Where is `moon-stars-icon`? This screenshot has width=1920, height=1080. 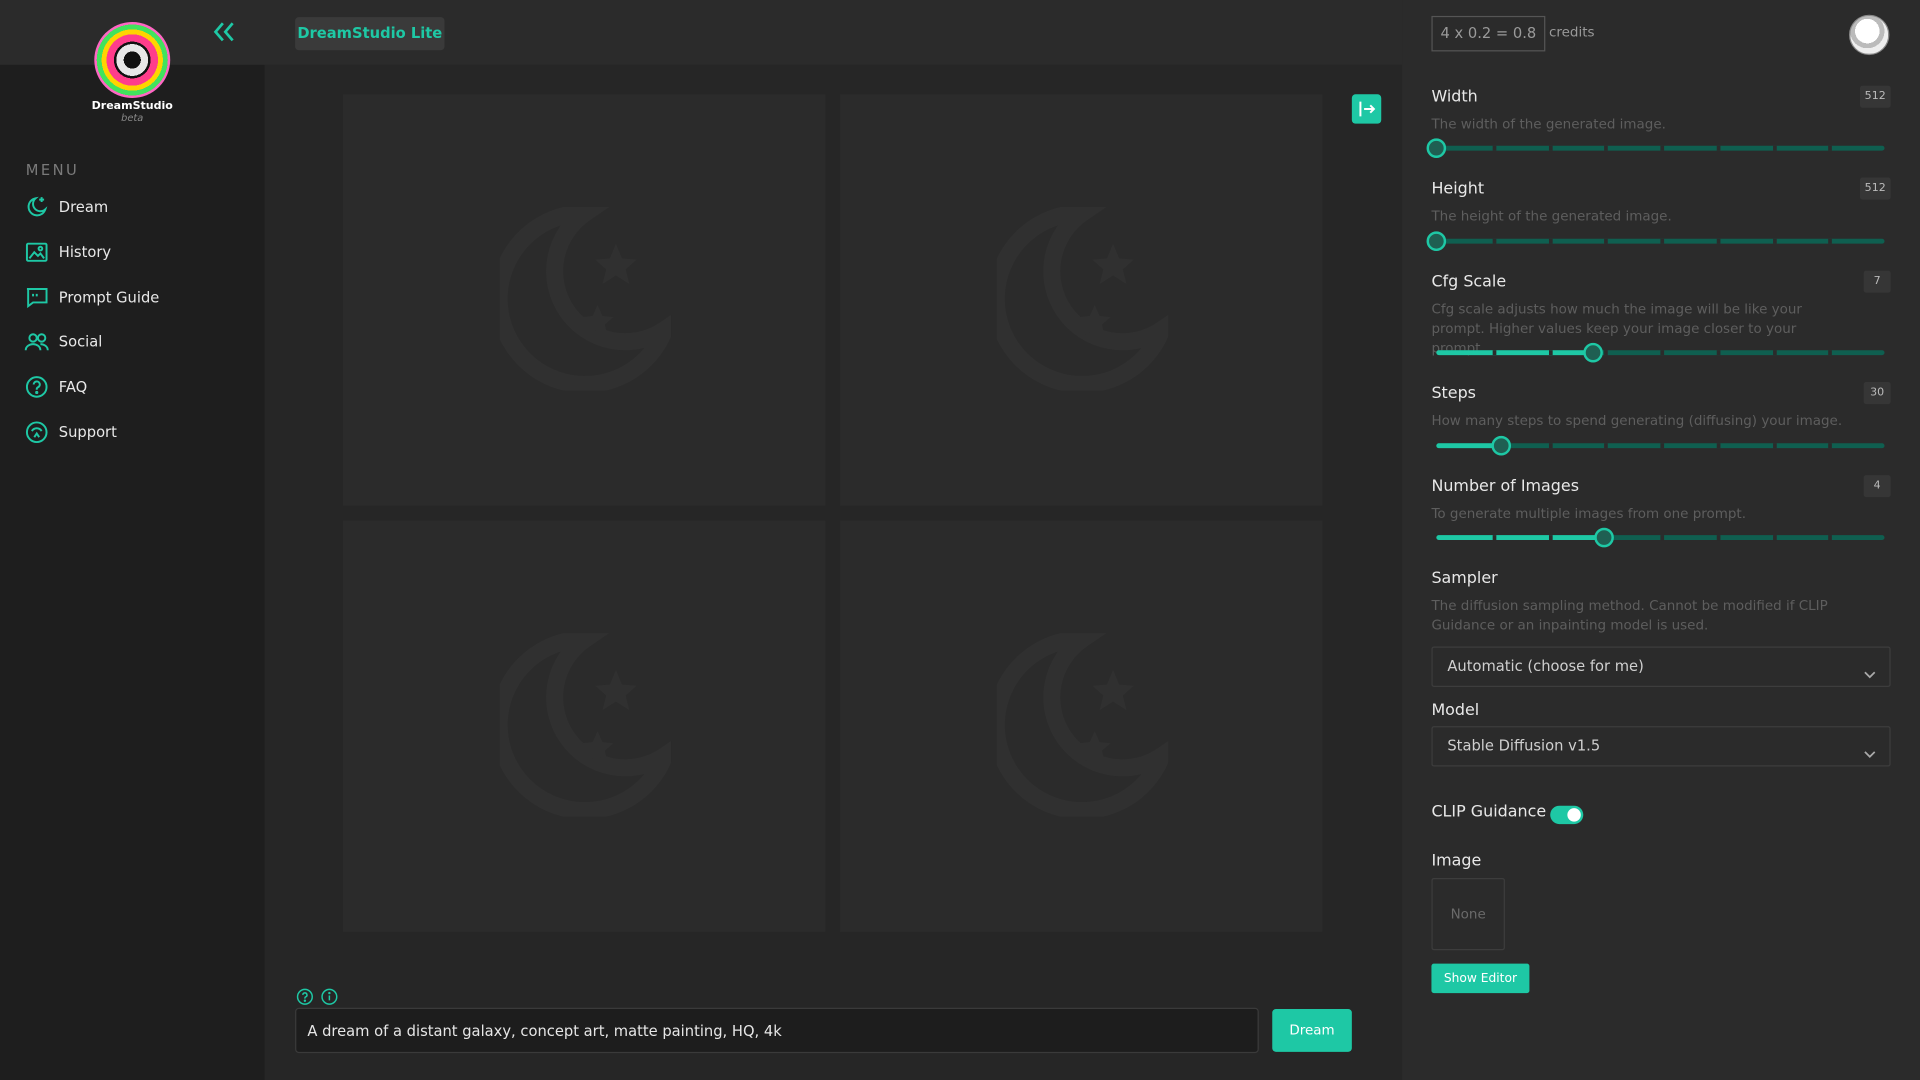 moon-stars-icon is located at coordinates (36, 207).